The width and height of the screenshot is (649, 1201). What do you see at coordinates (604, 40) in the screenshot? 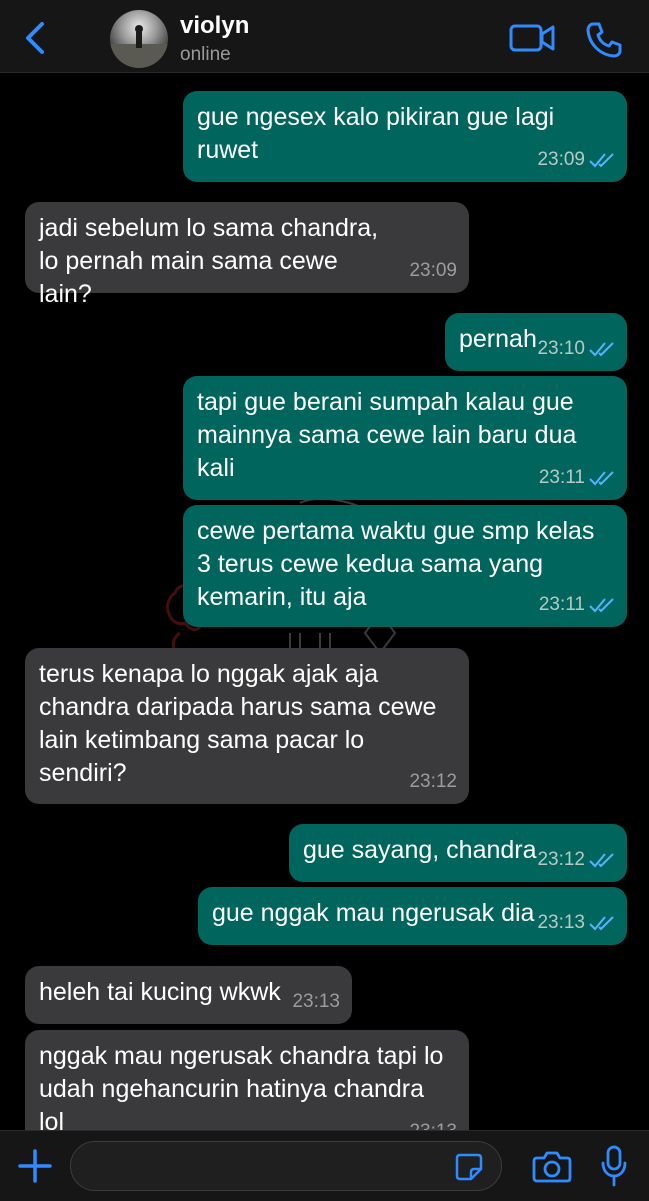
I see `phone-icon` at bounding box center [604, 40].